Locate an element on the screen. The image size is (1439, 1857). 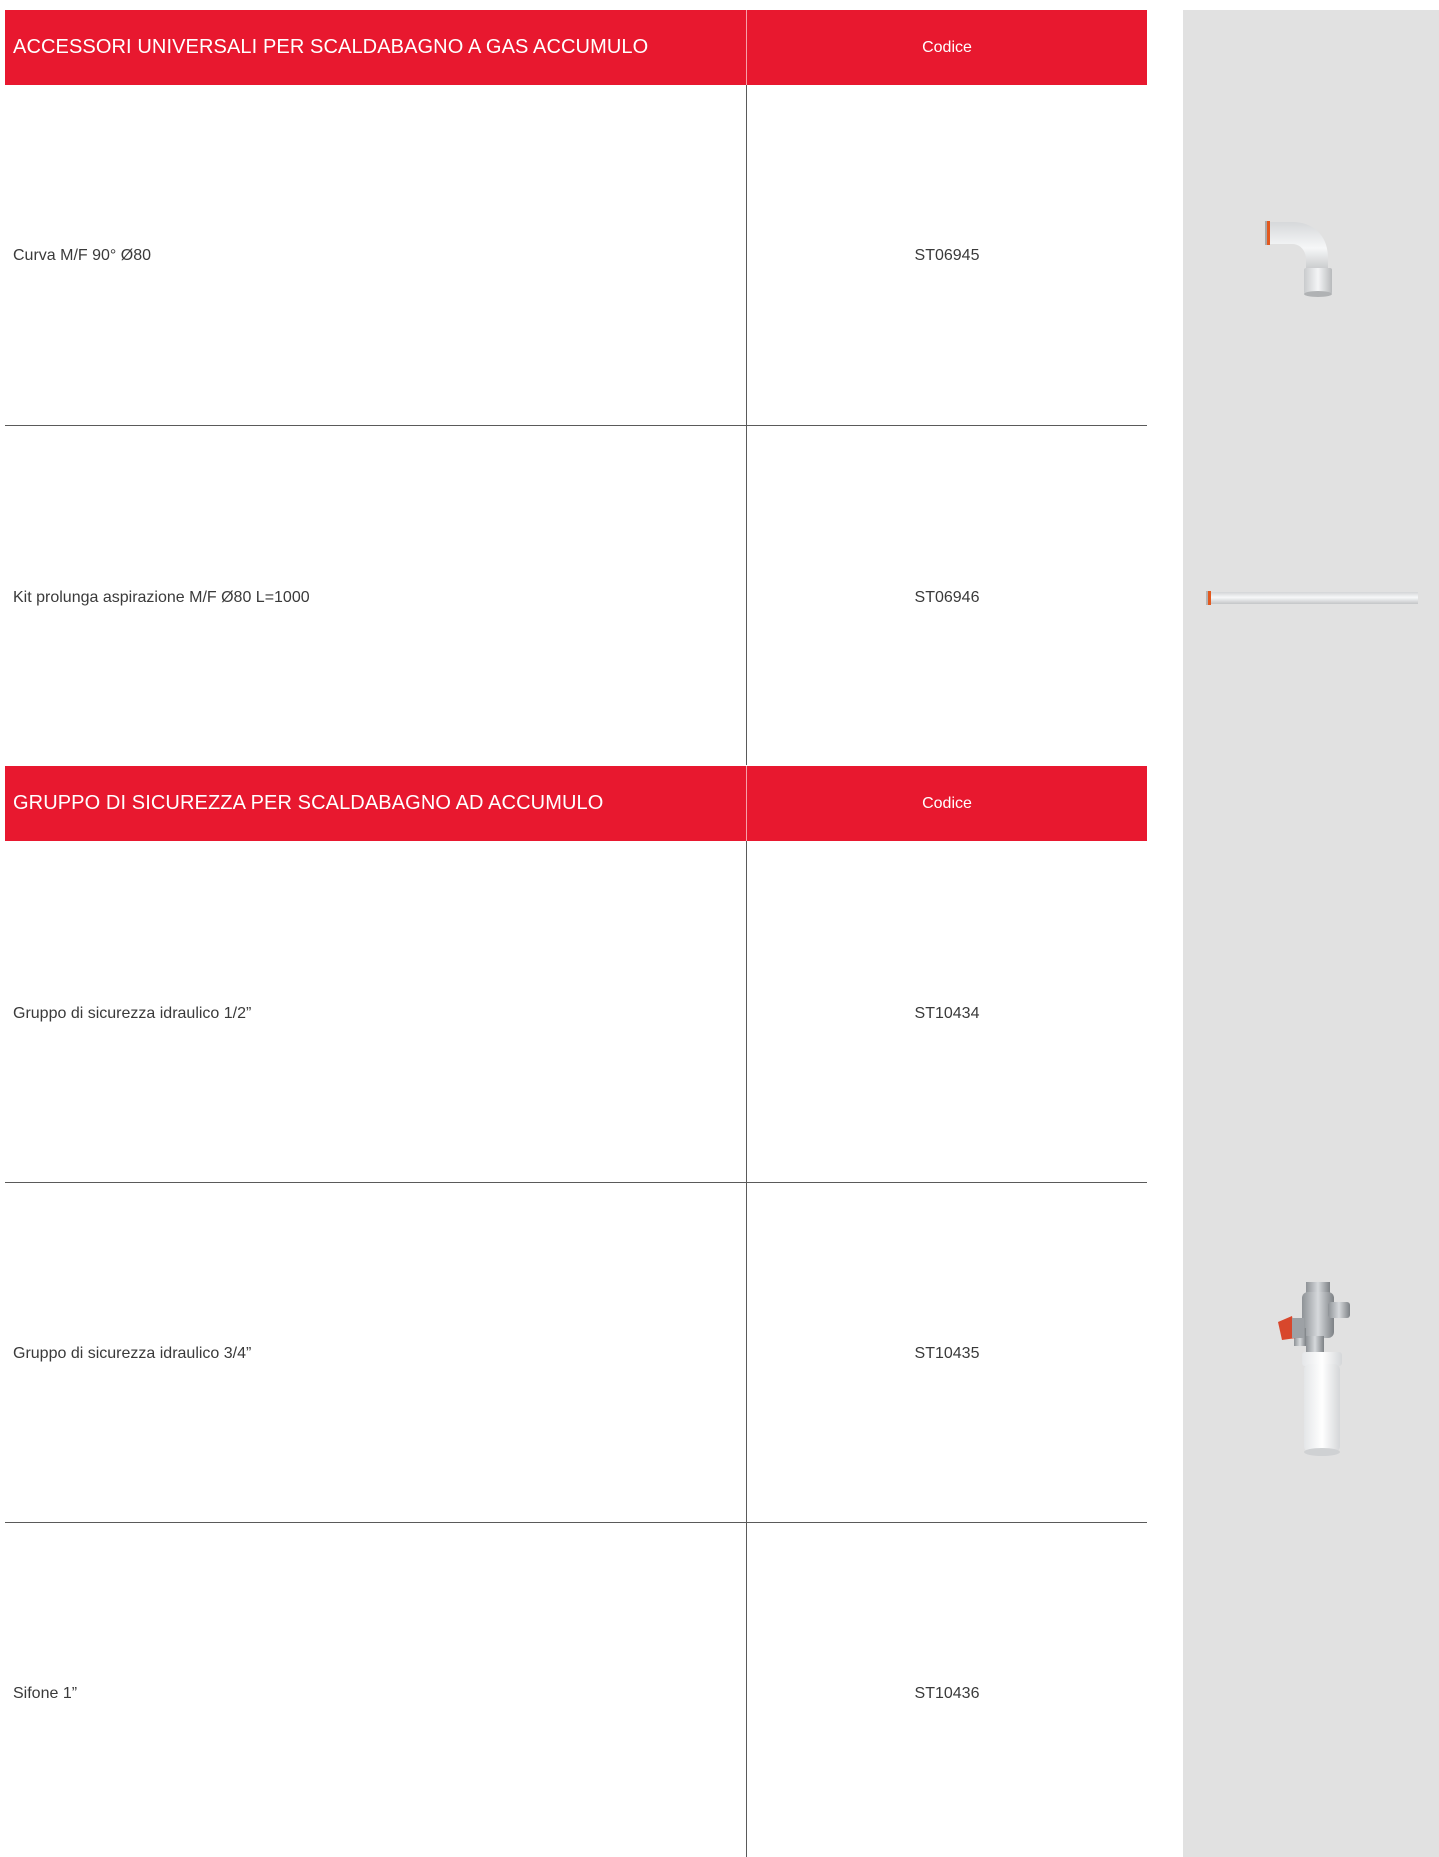
product-code: ST10435 is located at coordinates (947, 1353).